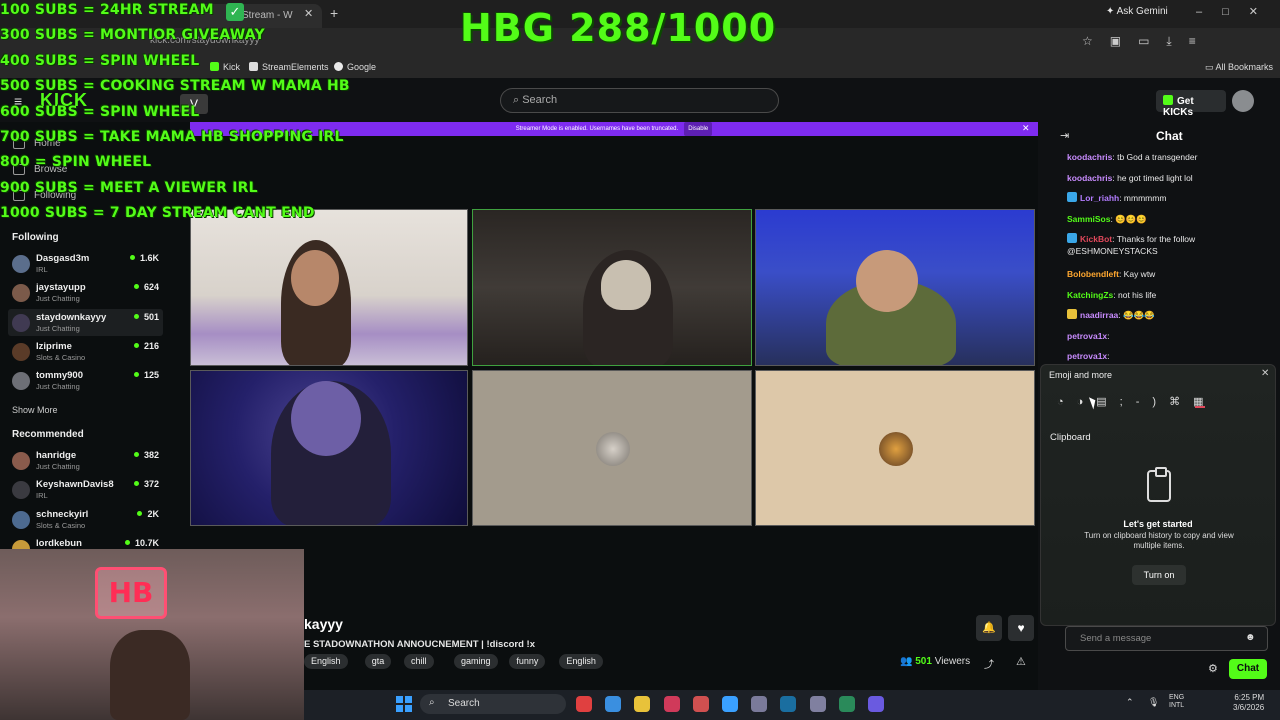 This screenshot has height=720, width=1280. What do you see at coordinates (1170, 219) in the screenshot?
I see `chat-message: SammiSos: 😊😊😊` at bounding box center [1170, 219].